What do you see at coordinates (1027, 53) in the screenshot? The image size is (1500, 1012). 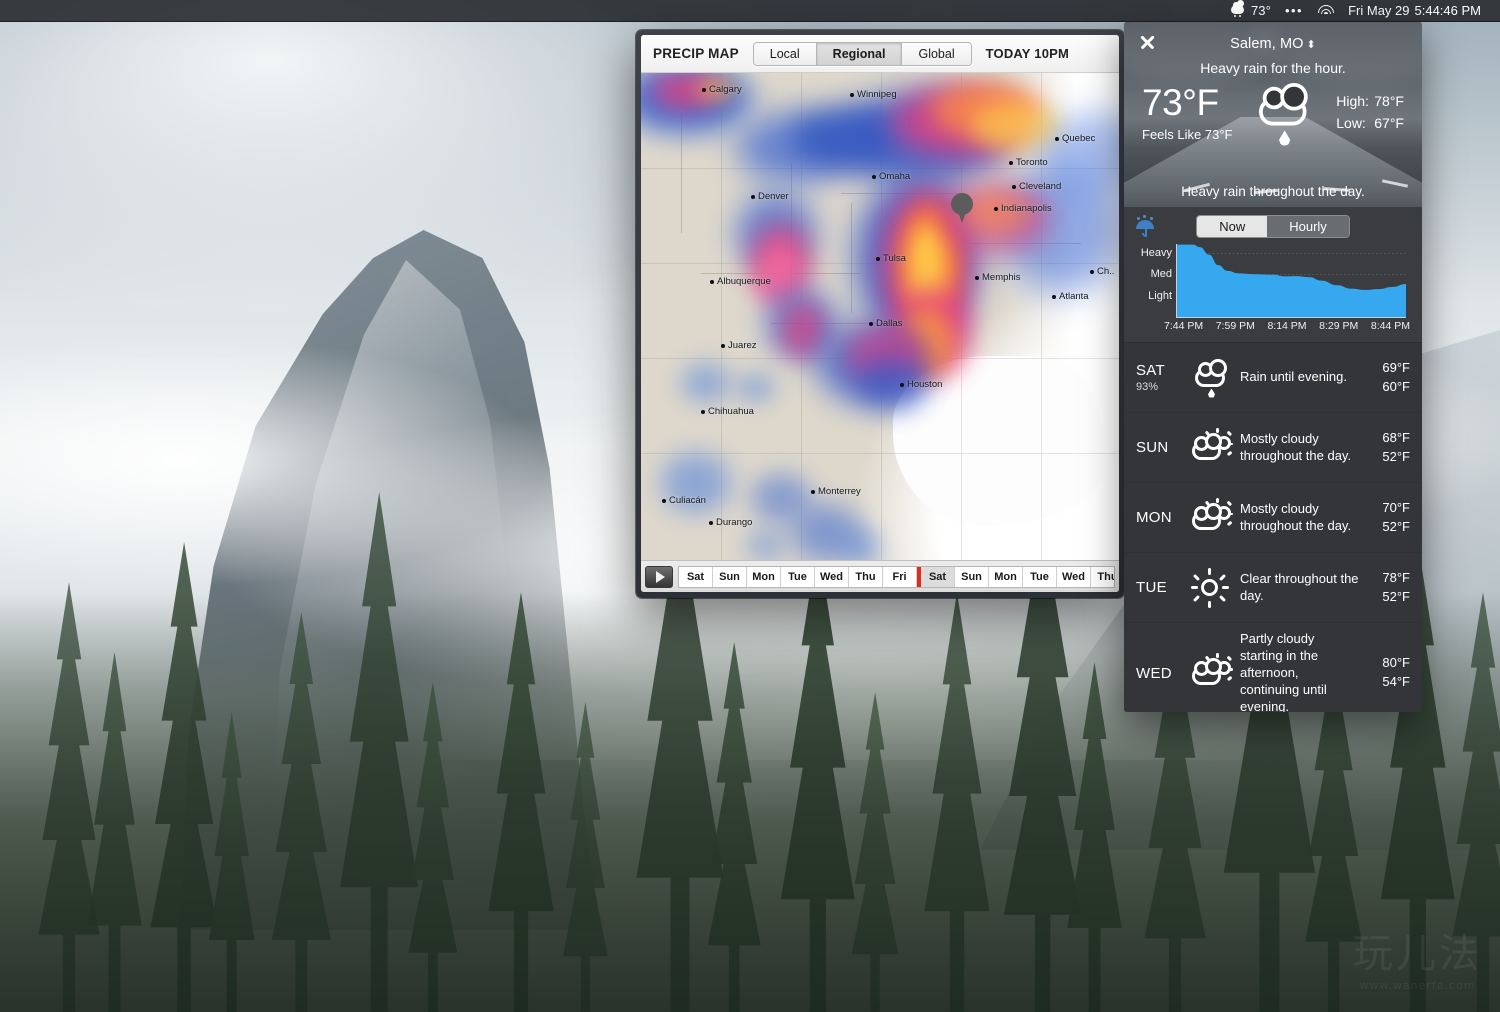 I see `map-time-label: TODAY 10PM` at bounding box center [1027, 53].